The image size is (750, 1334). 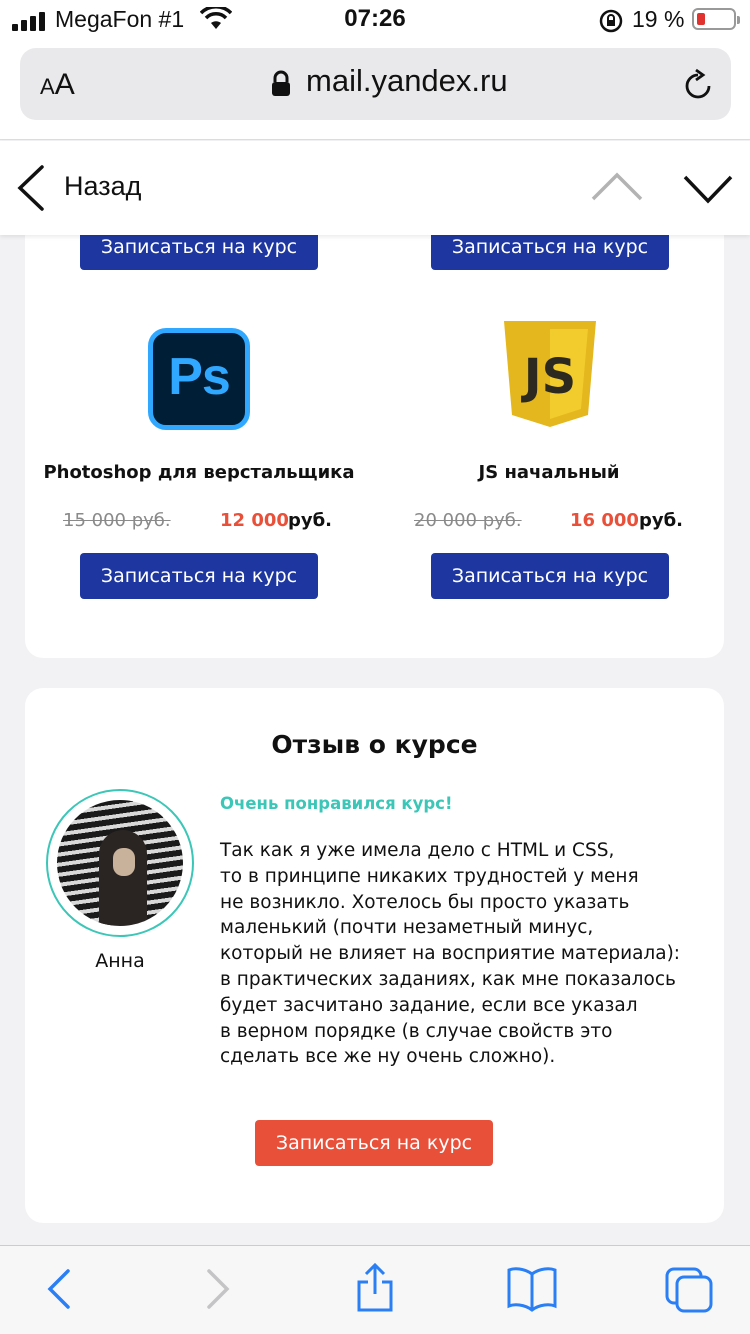 What do you see at coordinates (218, 1289) in the screenshot?
I see `safari-forward-icon` at bounding box center [218, 1289].